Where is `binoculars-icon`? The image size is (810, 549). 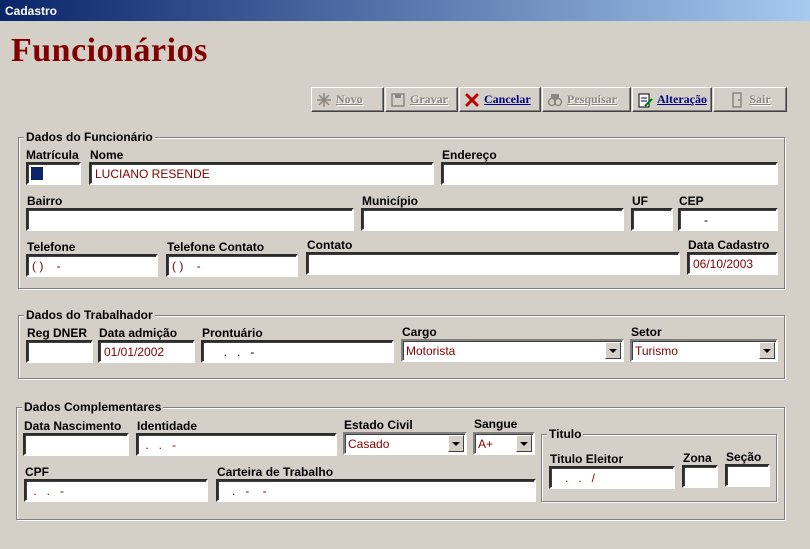
binoculars-icon is located at coordinates (555, 99).